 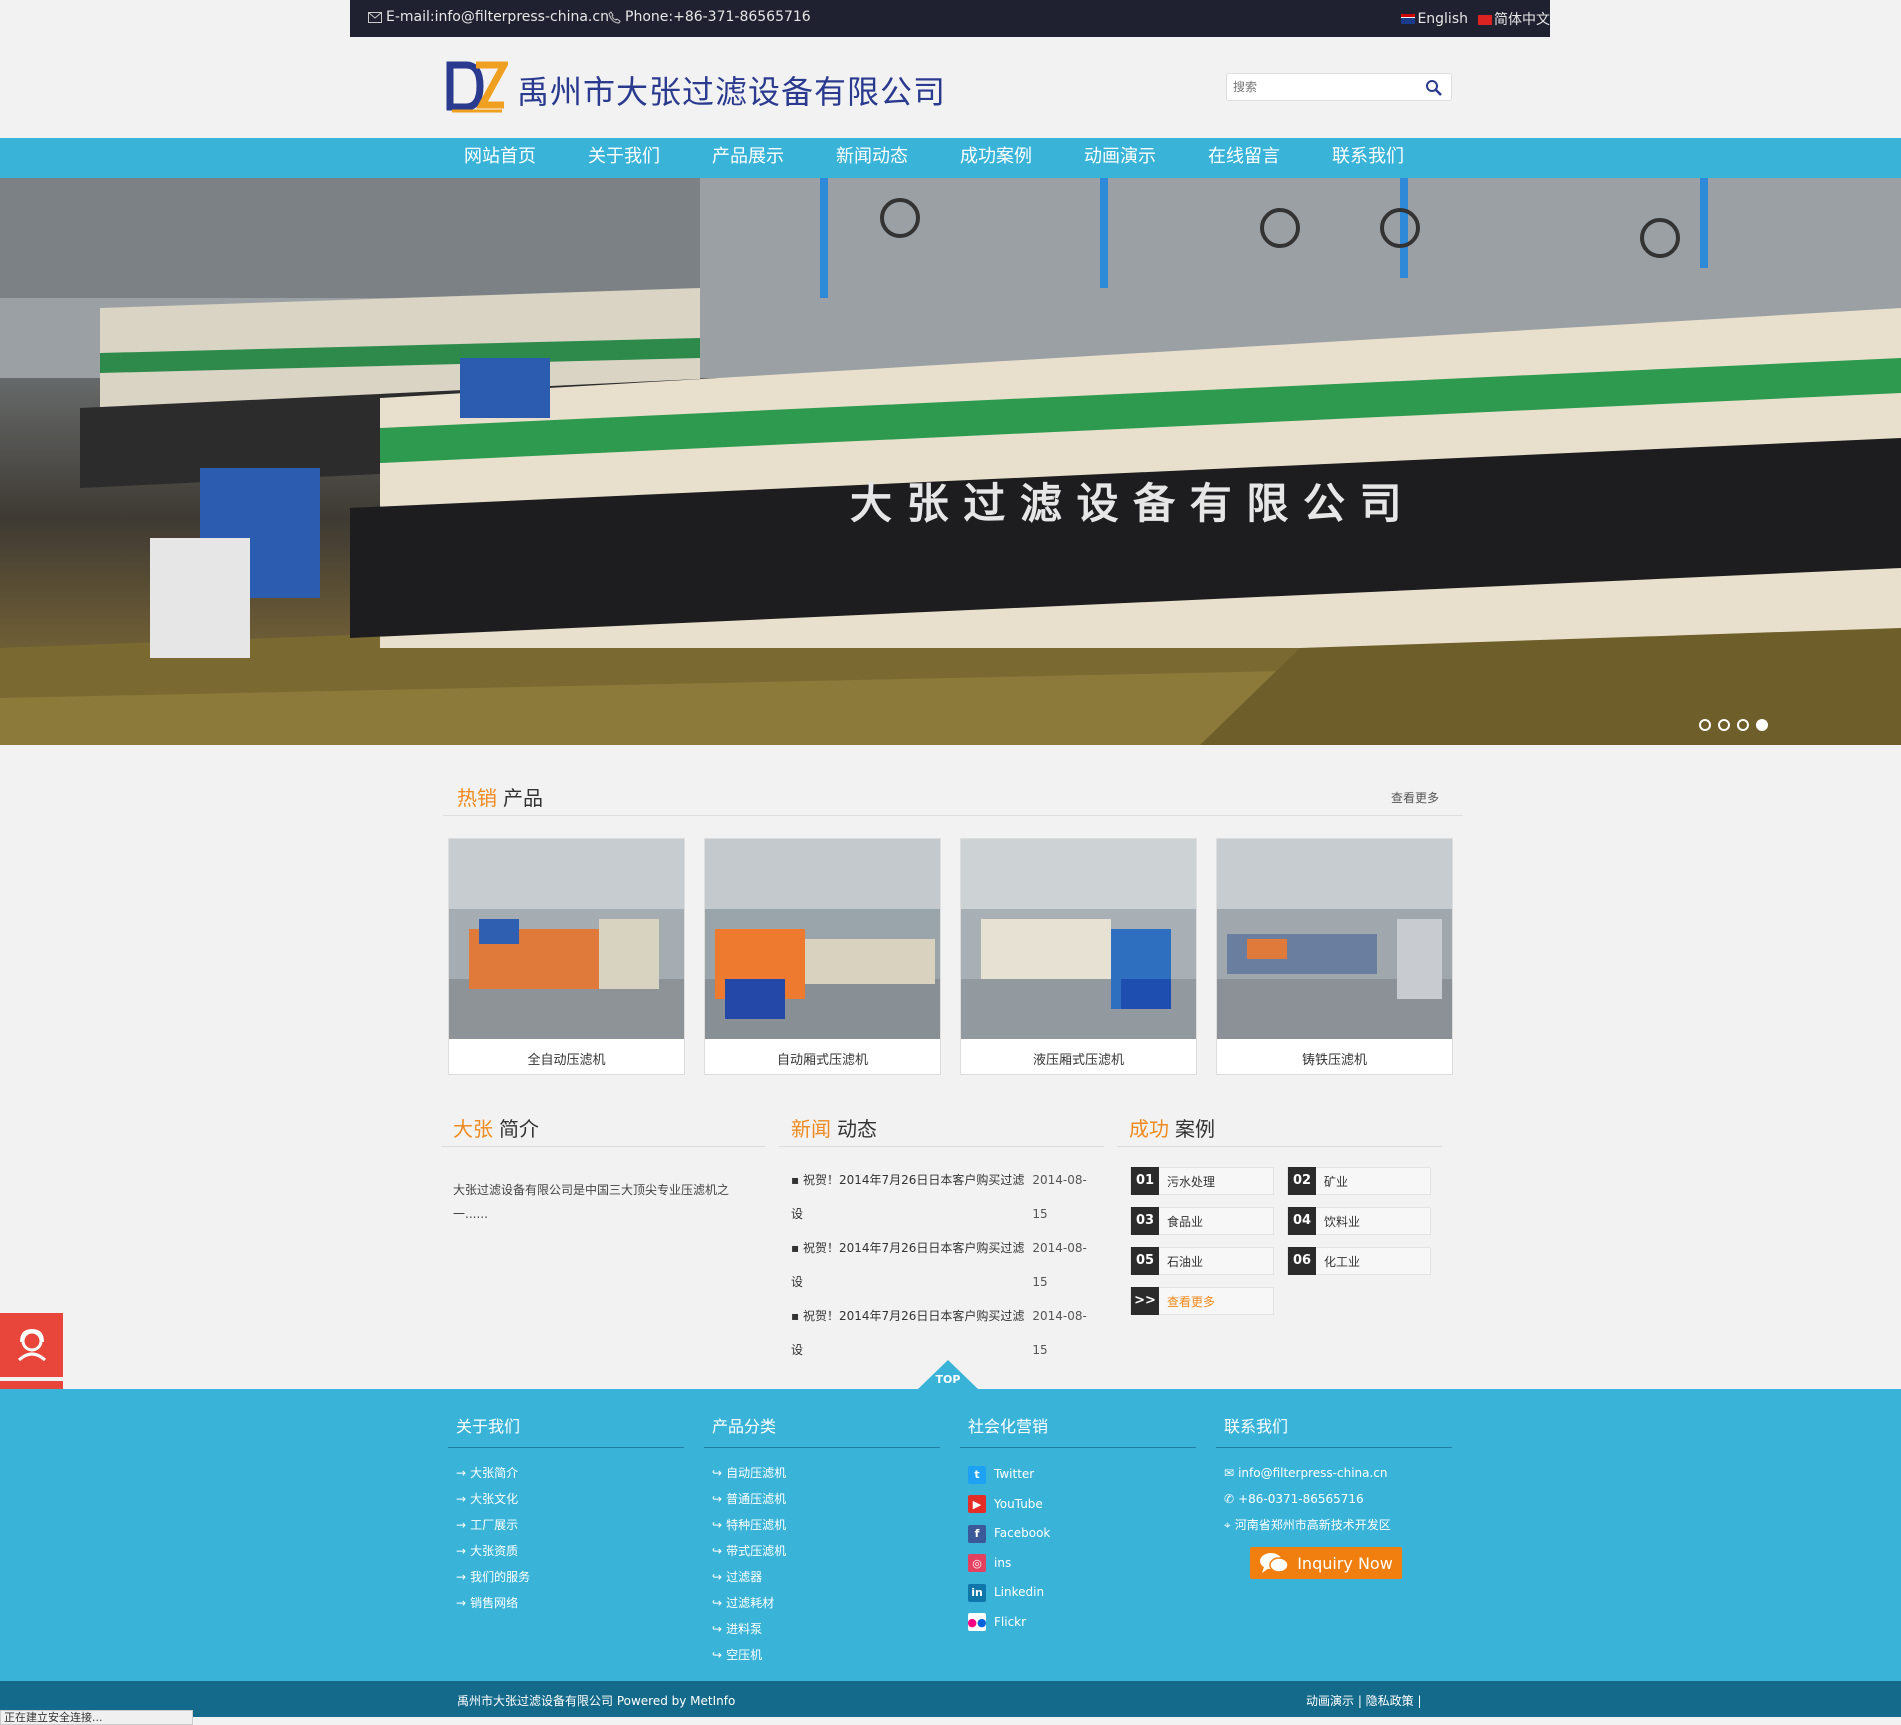 I want to click on intro-title-rest: 简介, so click(x=519, y=1129).